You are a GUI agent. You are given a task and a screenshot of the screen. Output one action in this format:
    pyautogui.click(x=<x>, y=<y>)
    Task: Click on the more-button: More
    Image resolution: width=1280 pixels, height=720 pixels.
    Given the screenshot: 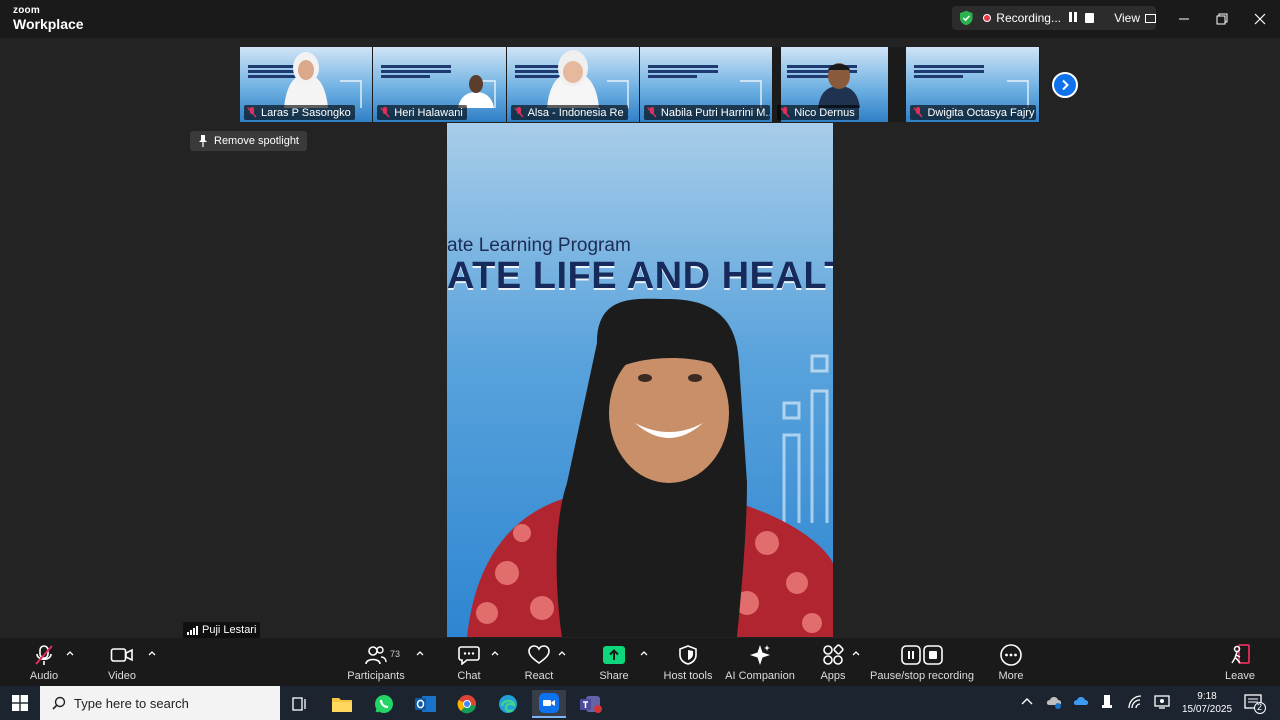 What is the action you would take?
    pyautogui.click(x=1011, y=664)
    